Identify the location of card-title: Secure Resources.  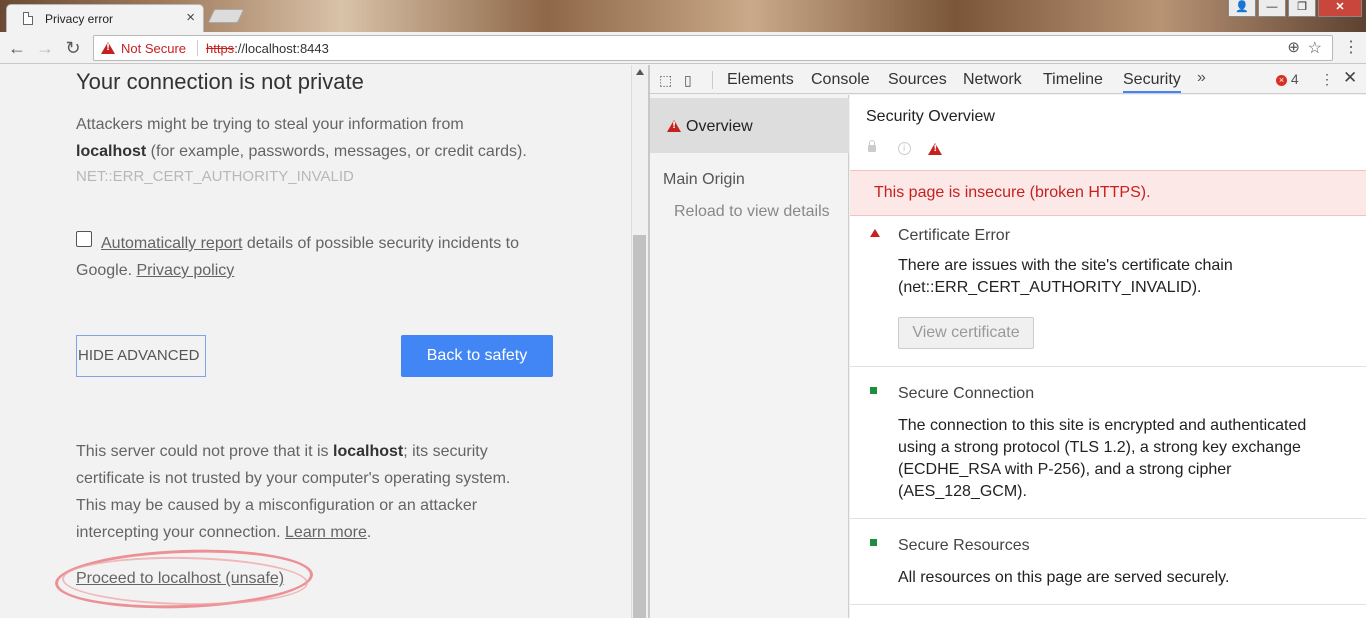
(964, 545).